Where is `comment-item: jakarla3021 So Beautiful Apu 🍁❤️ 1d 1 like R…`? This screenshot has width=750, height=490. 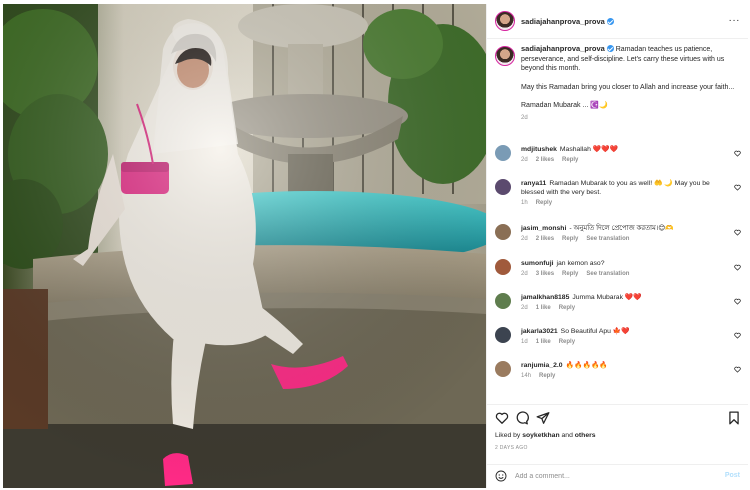 comment-item: jakarla3021 So Beautiful Apu 🍁❤️ 1d 1 like R… is located at coordinates (620, 341).